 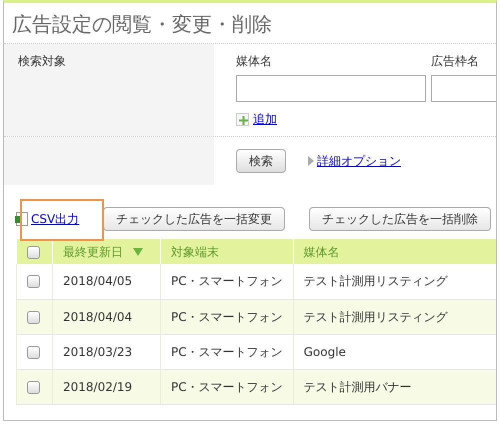 What do you see at coordinates (311, 161) in the screenshot?
I see `triangle-icon` at bounding box center [311, 161].